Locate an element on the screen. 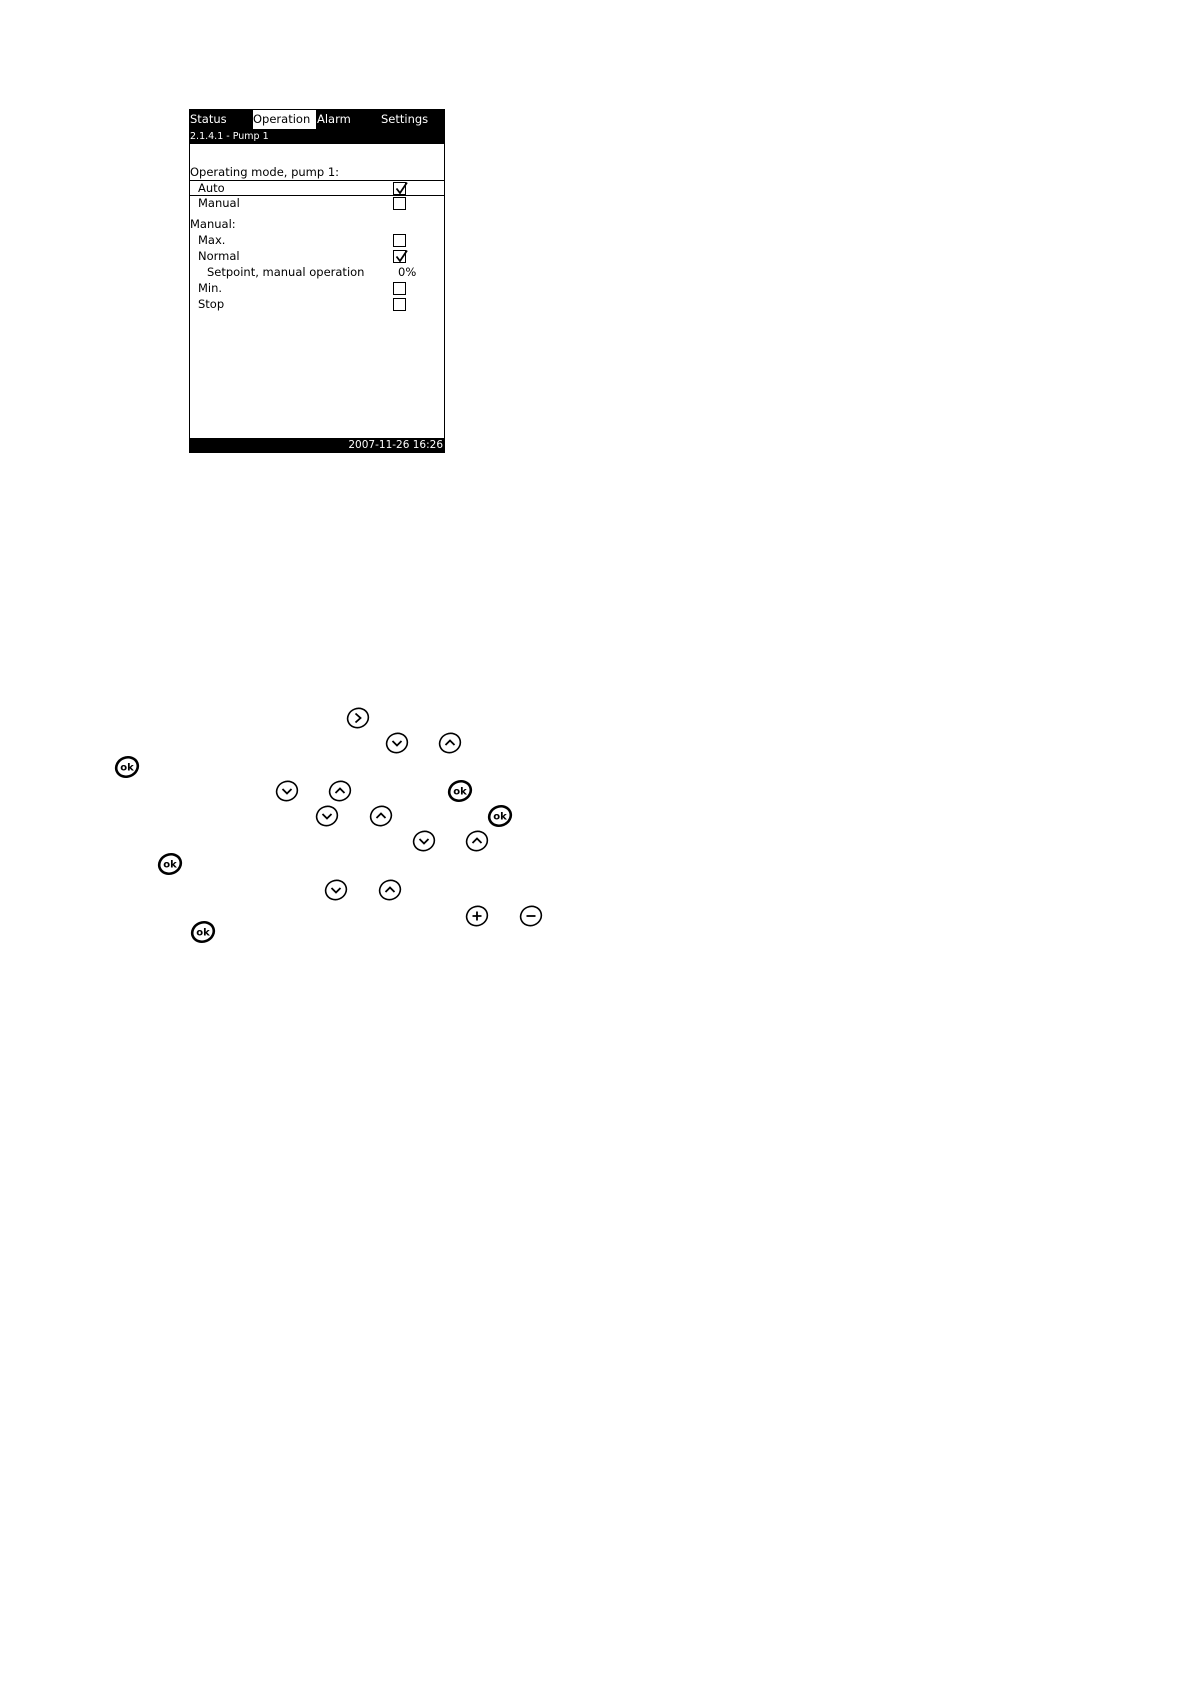 This screenshot has height=1684, width=1190. tab-settings: Settings is located at coordinates (412, 119).